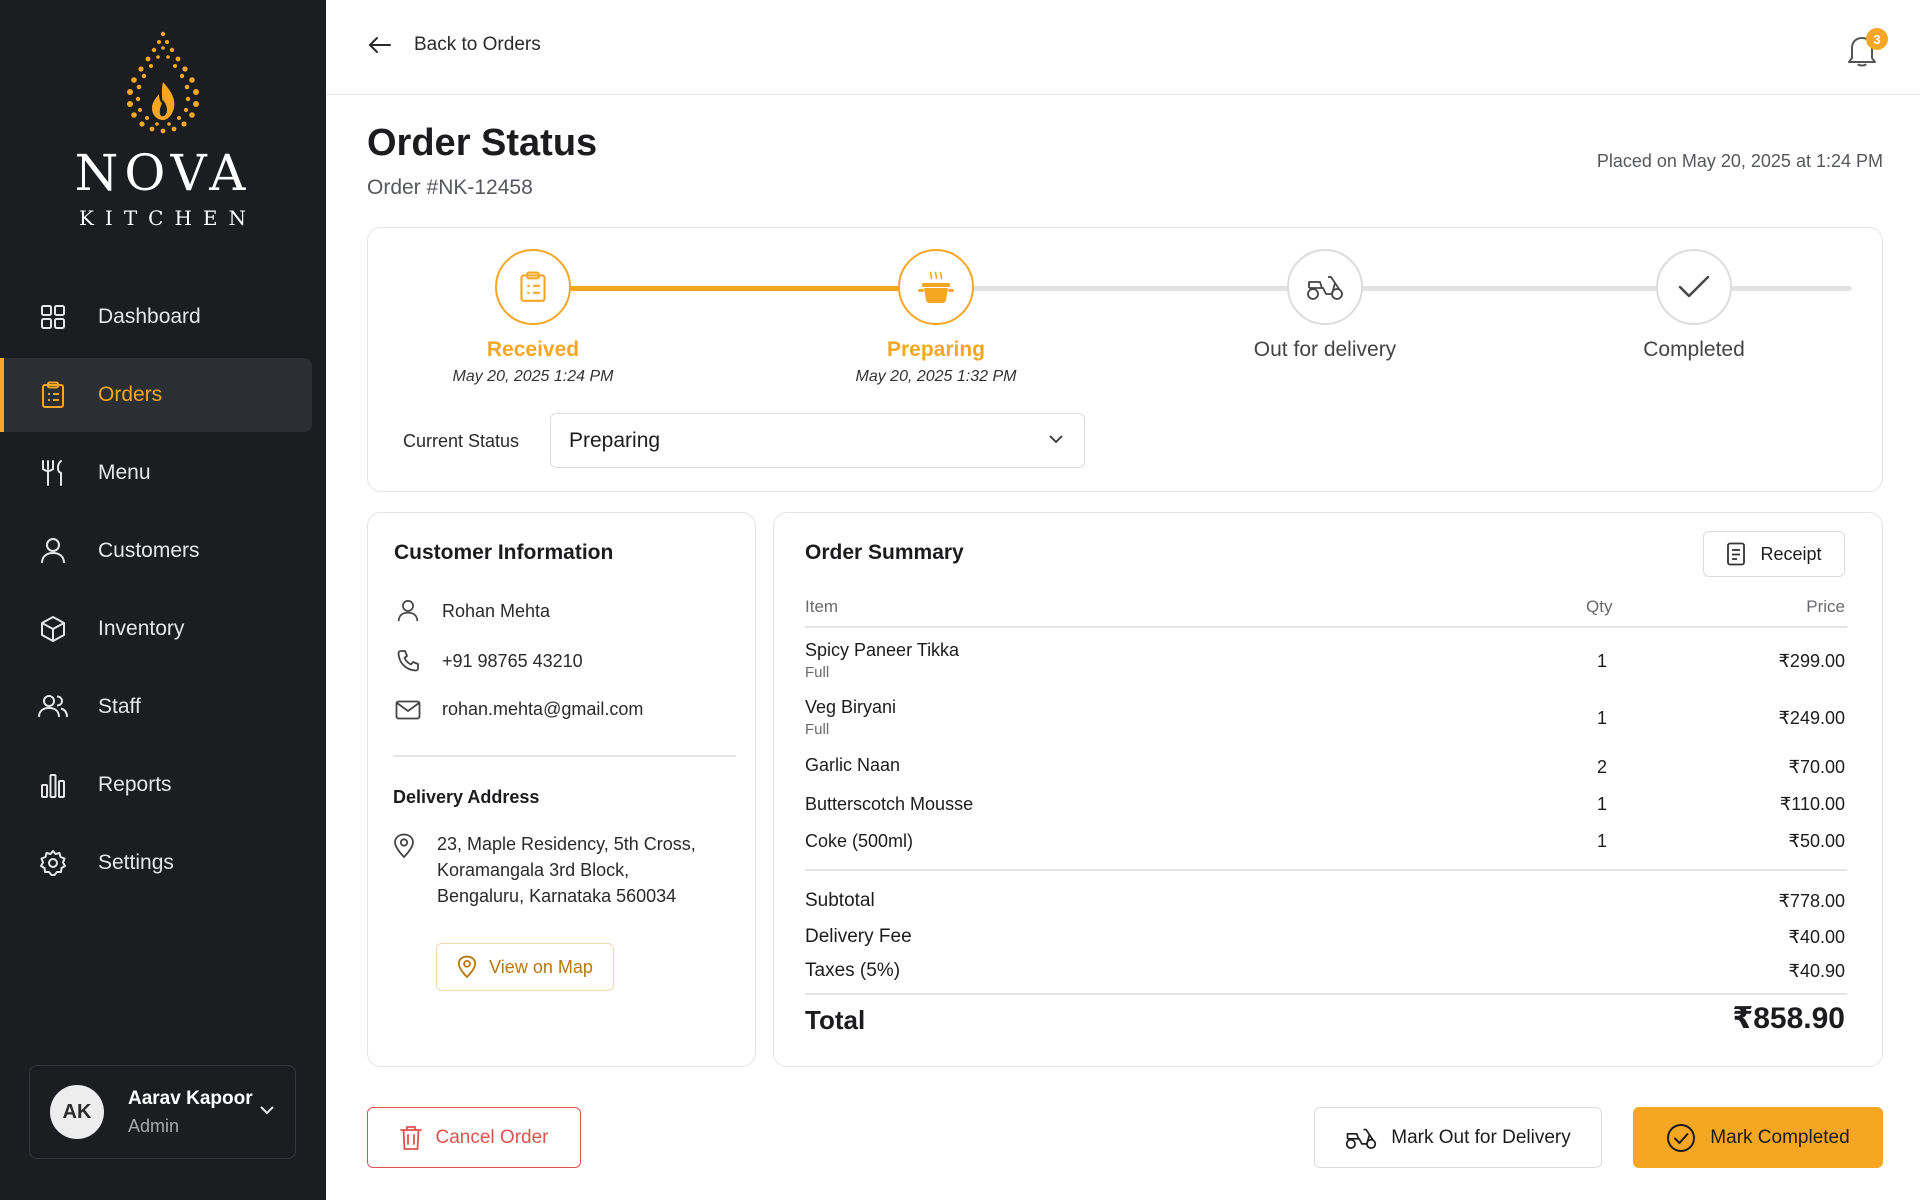  What do you see at coordinates (1601, 767) in the screenshot?
I see `table-row-qty: 2` at bounding box center [1601, 767].